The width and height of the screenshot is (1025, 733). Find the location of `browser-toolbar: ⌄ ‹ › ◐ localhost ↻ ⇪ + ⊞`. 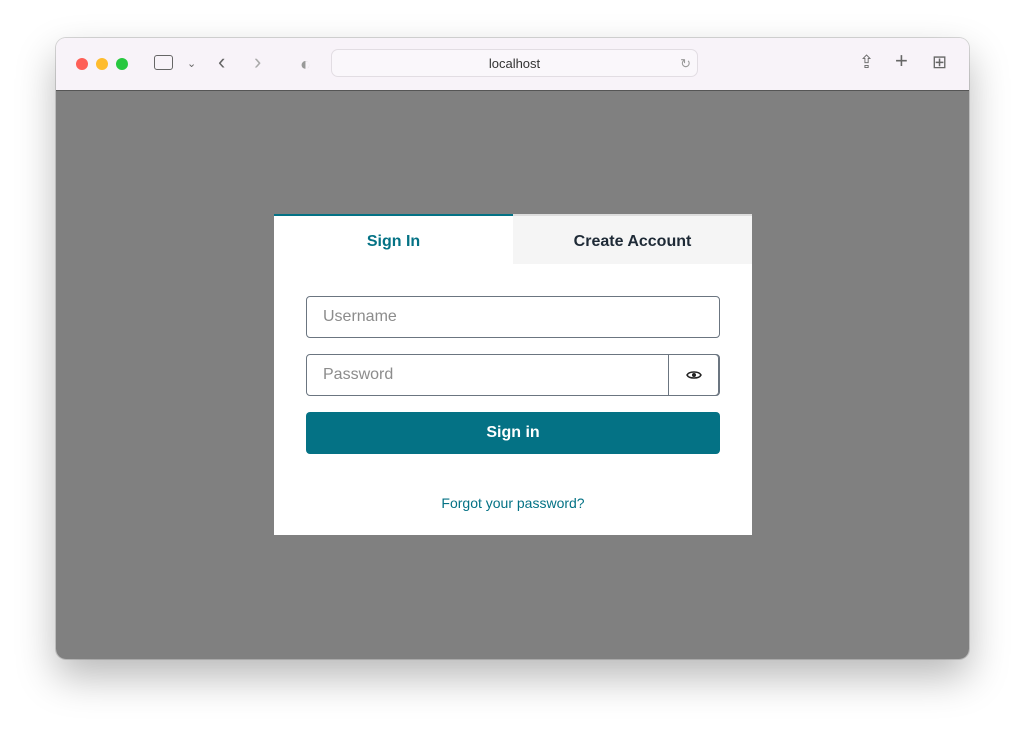

browser-toolbar: ⌄ ‹ › ◐ localhost ↻ ⇪ + ⊞ is located at coordinates (512, 64).